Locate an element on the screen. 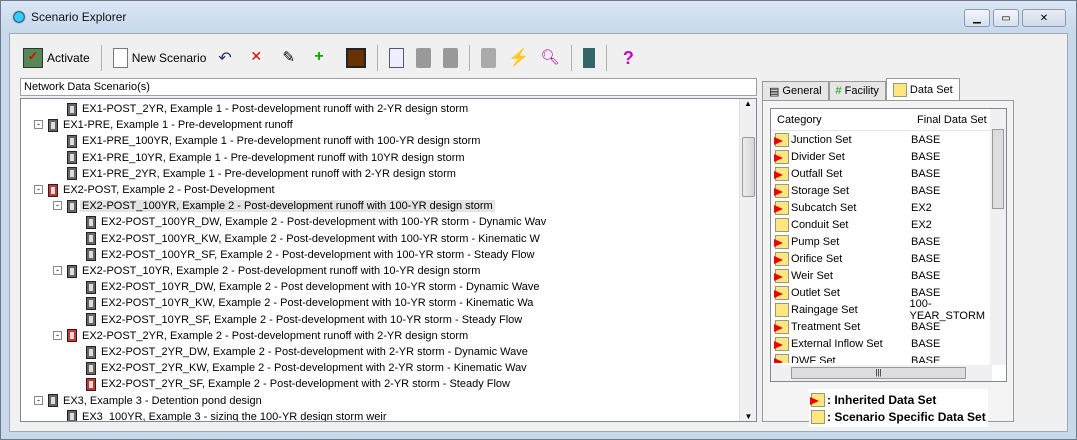 This screenshot has height=440, width=1077. edit-button: ✎ is located at coordinates (292, 58).